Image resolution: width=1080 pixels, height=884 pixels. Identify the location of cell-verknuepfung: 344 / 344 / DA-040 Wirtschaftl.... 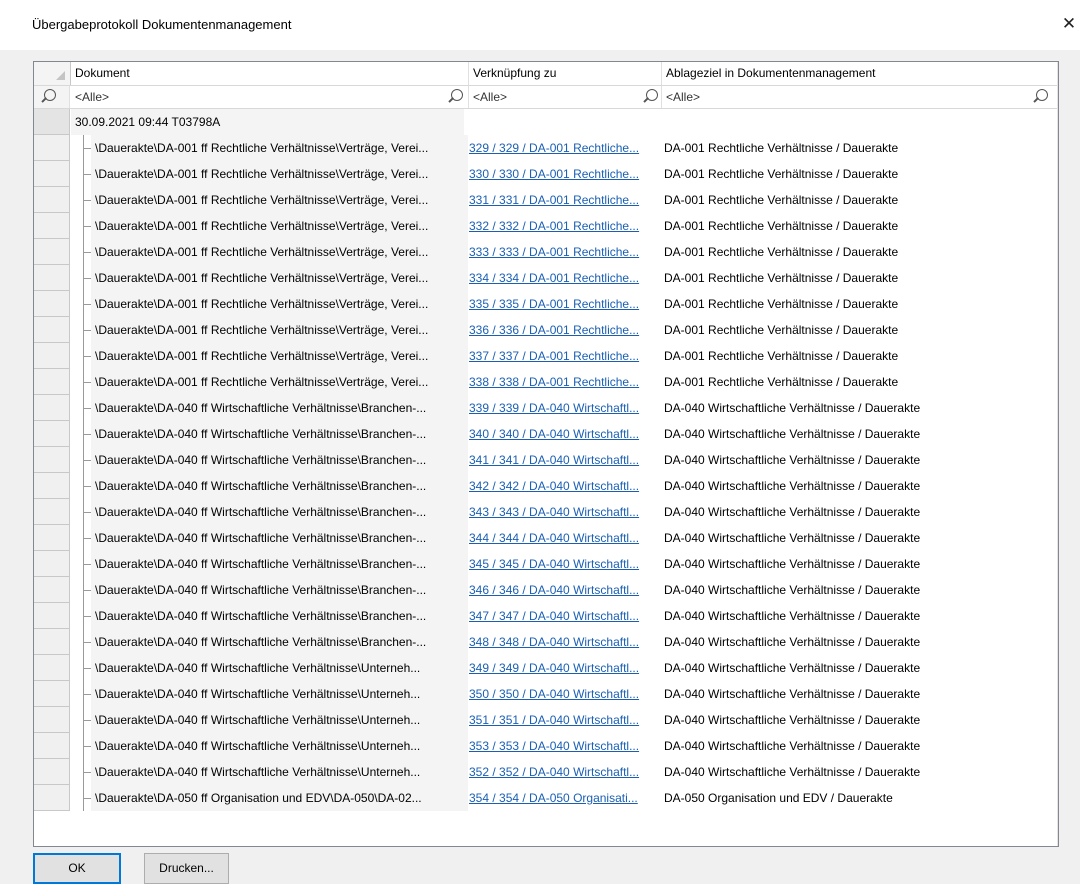
(565, 538).